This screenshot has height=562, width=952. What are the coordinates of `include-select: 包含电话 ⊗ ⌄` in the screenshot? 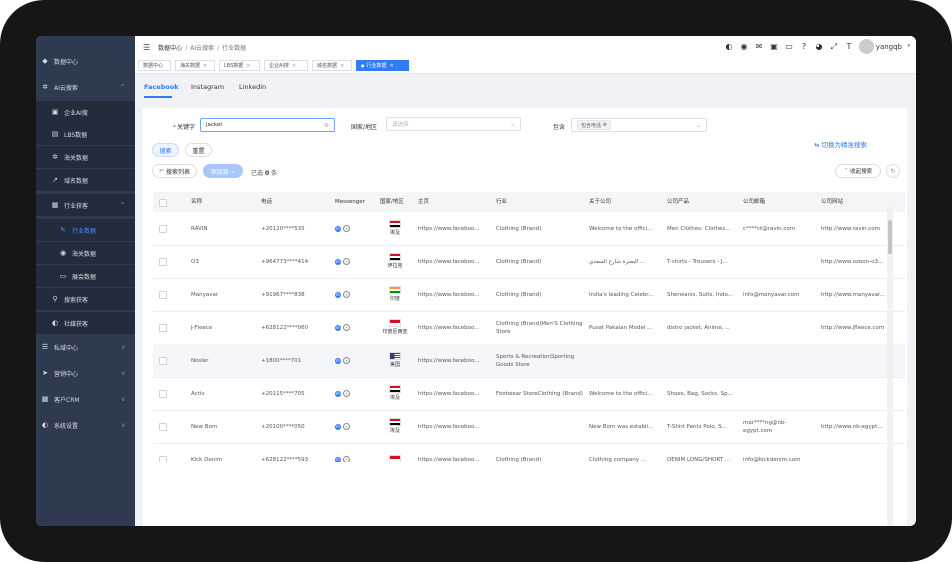 It's located at (639, 125).